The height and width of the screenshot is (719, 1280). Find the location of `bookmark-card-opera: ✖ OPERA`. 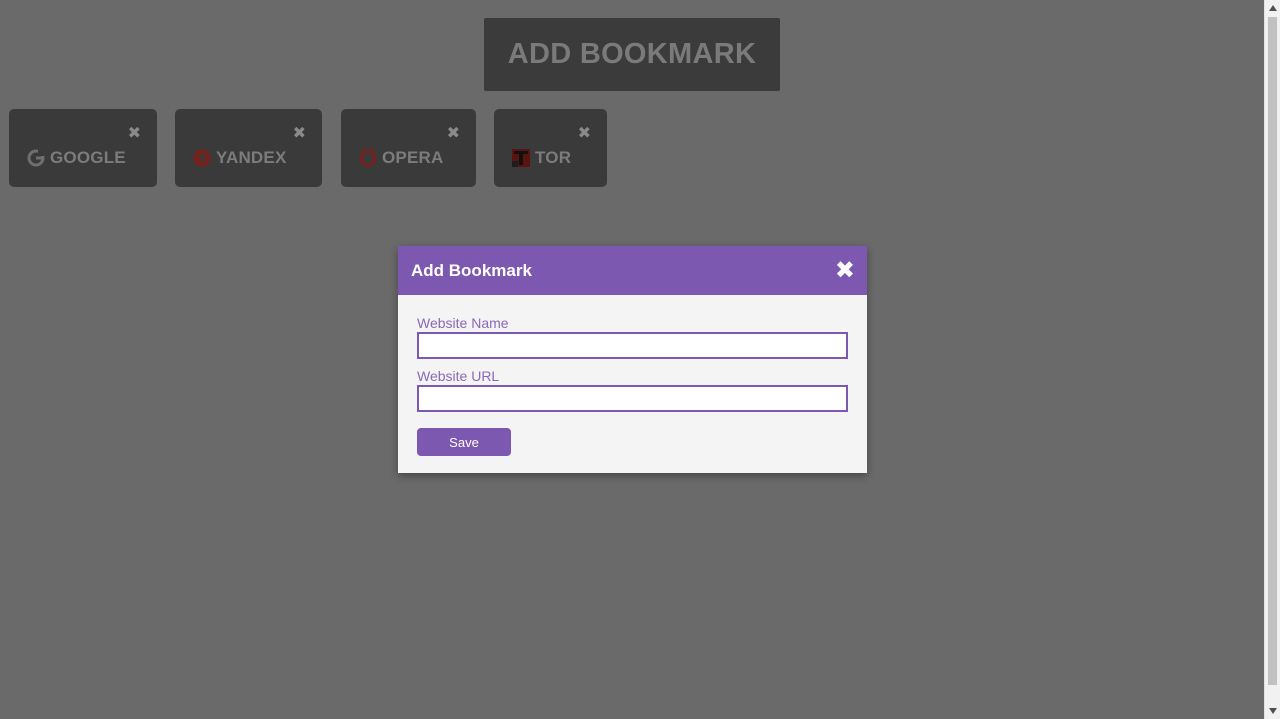

bookmark-card-opera: ✖ OPERA is located at coordinates (408, 148).